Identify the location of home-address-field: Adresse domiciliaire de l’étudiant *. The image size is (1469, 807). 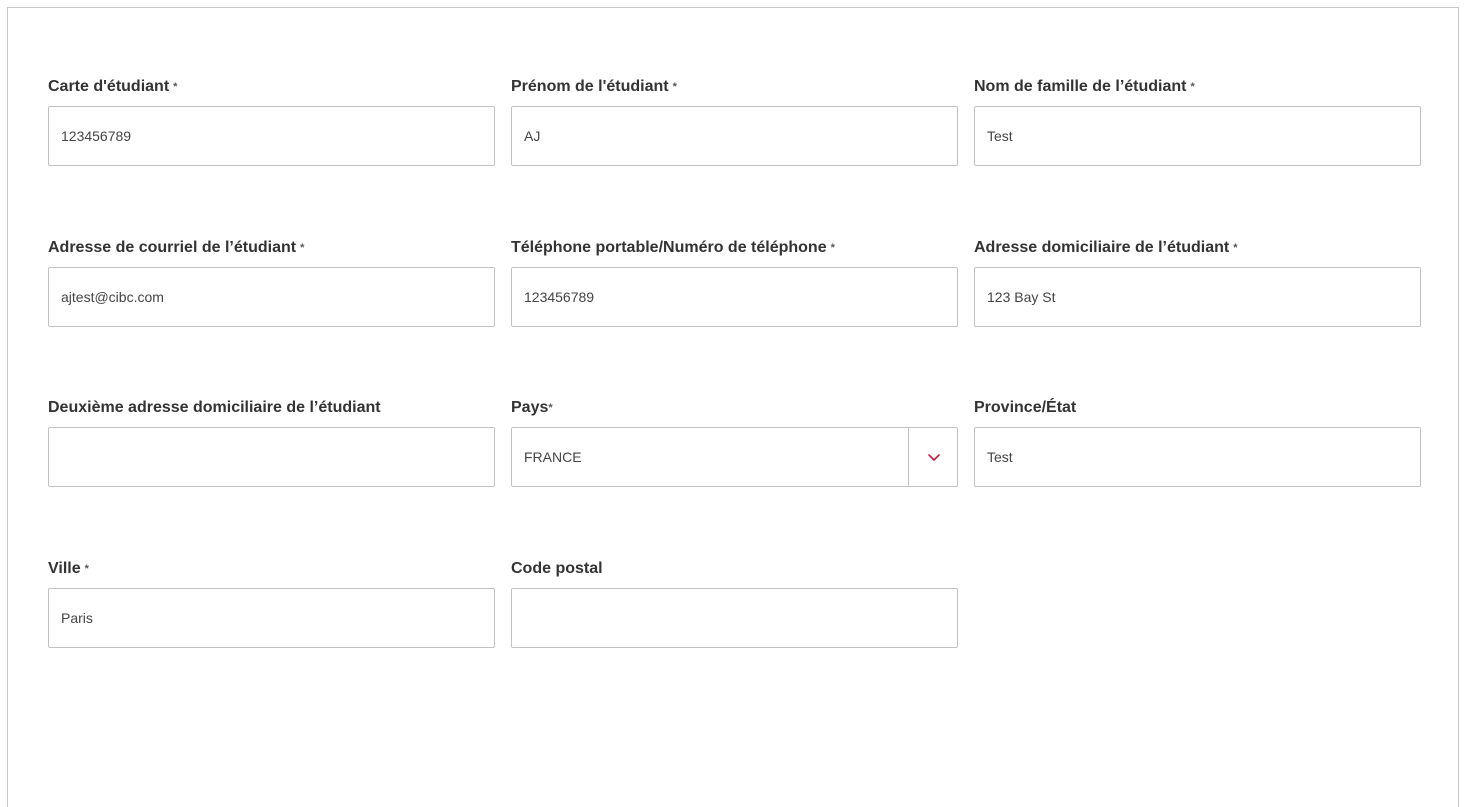
(1197, 282).